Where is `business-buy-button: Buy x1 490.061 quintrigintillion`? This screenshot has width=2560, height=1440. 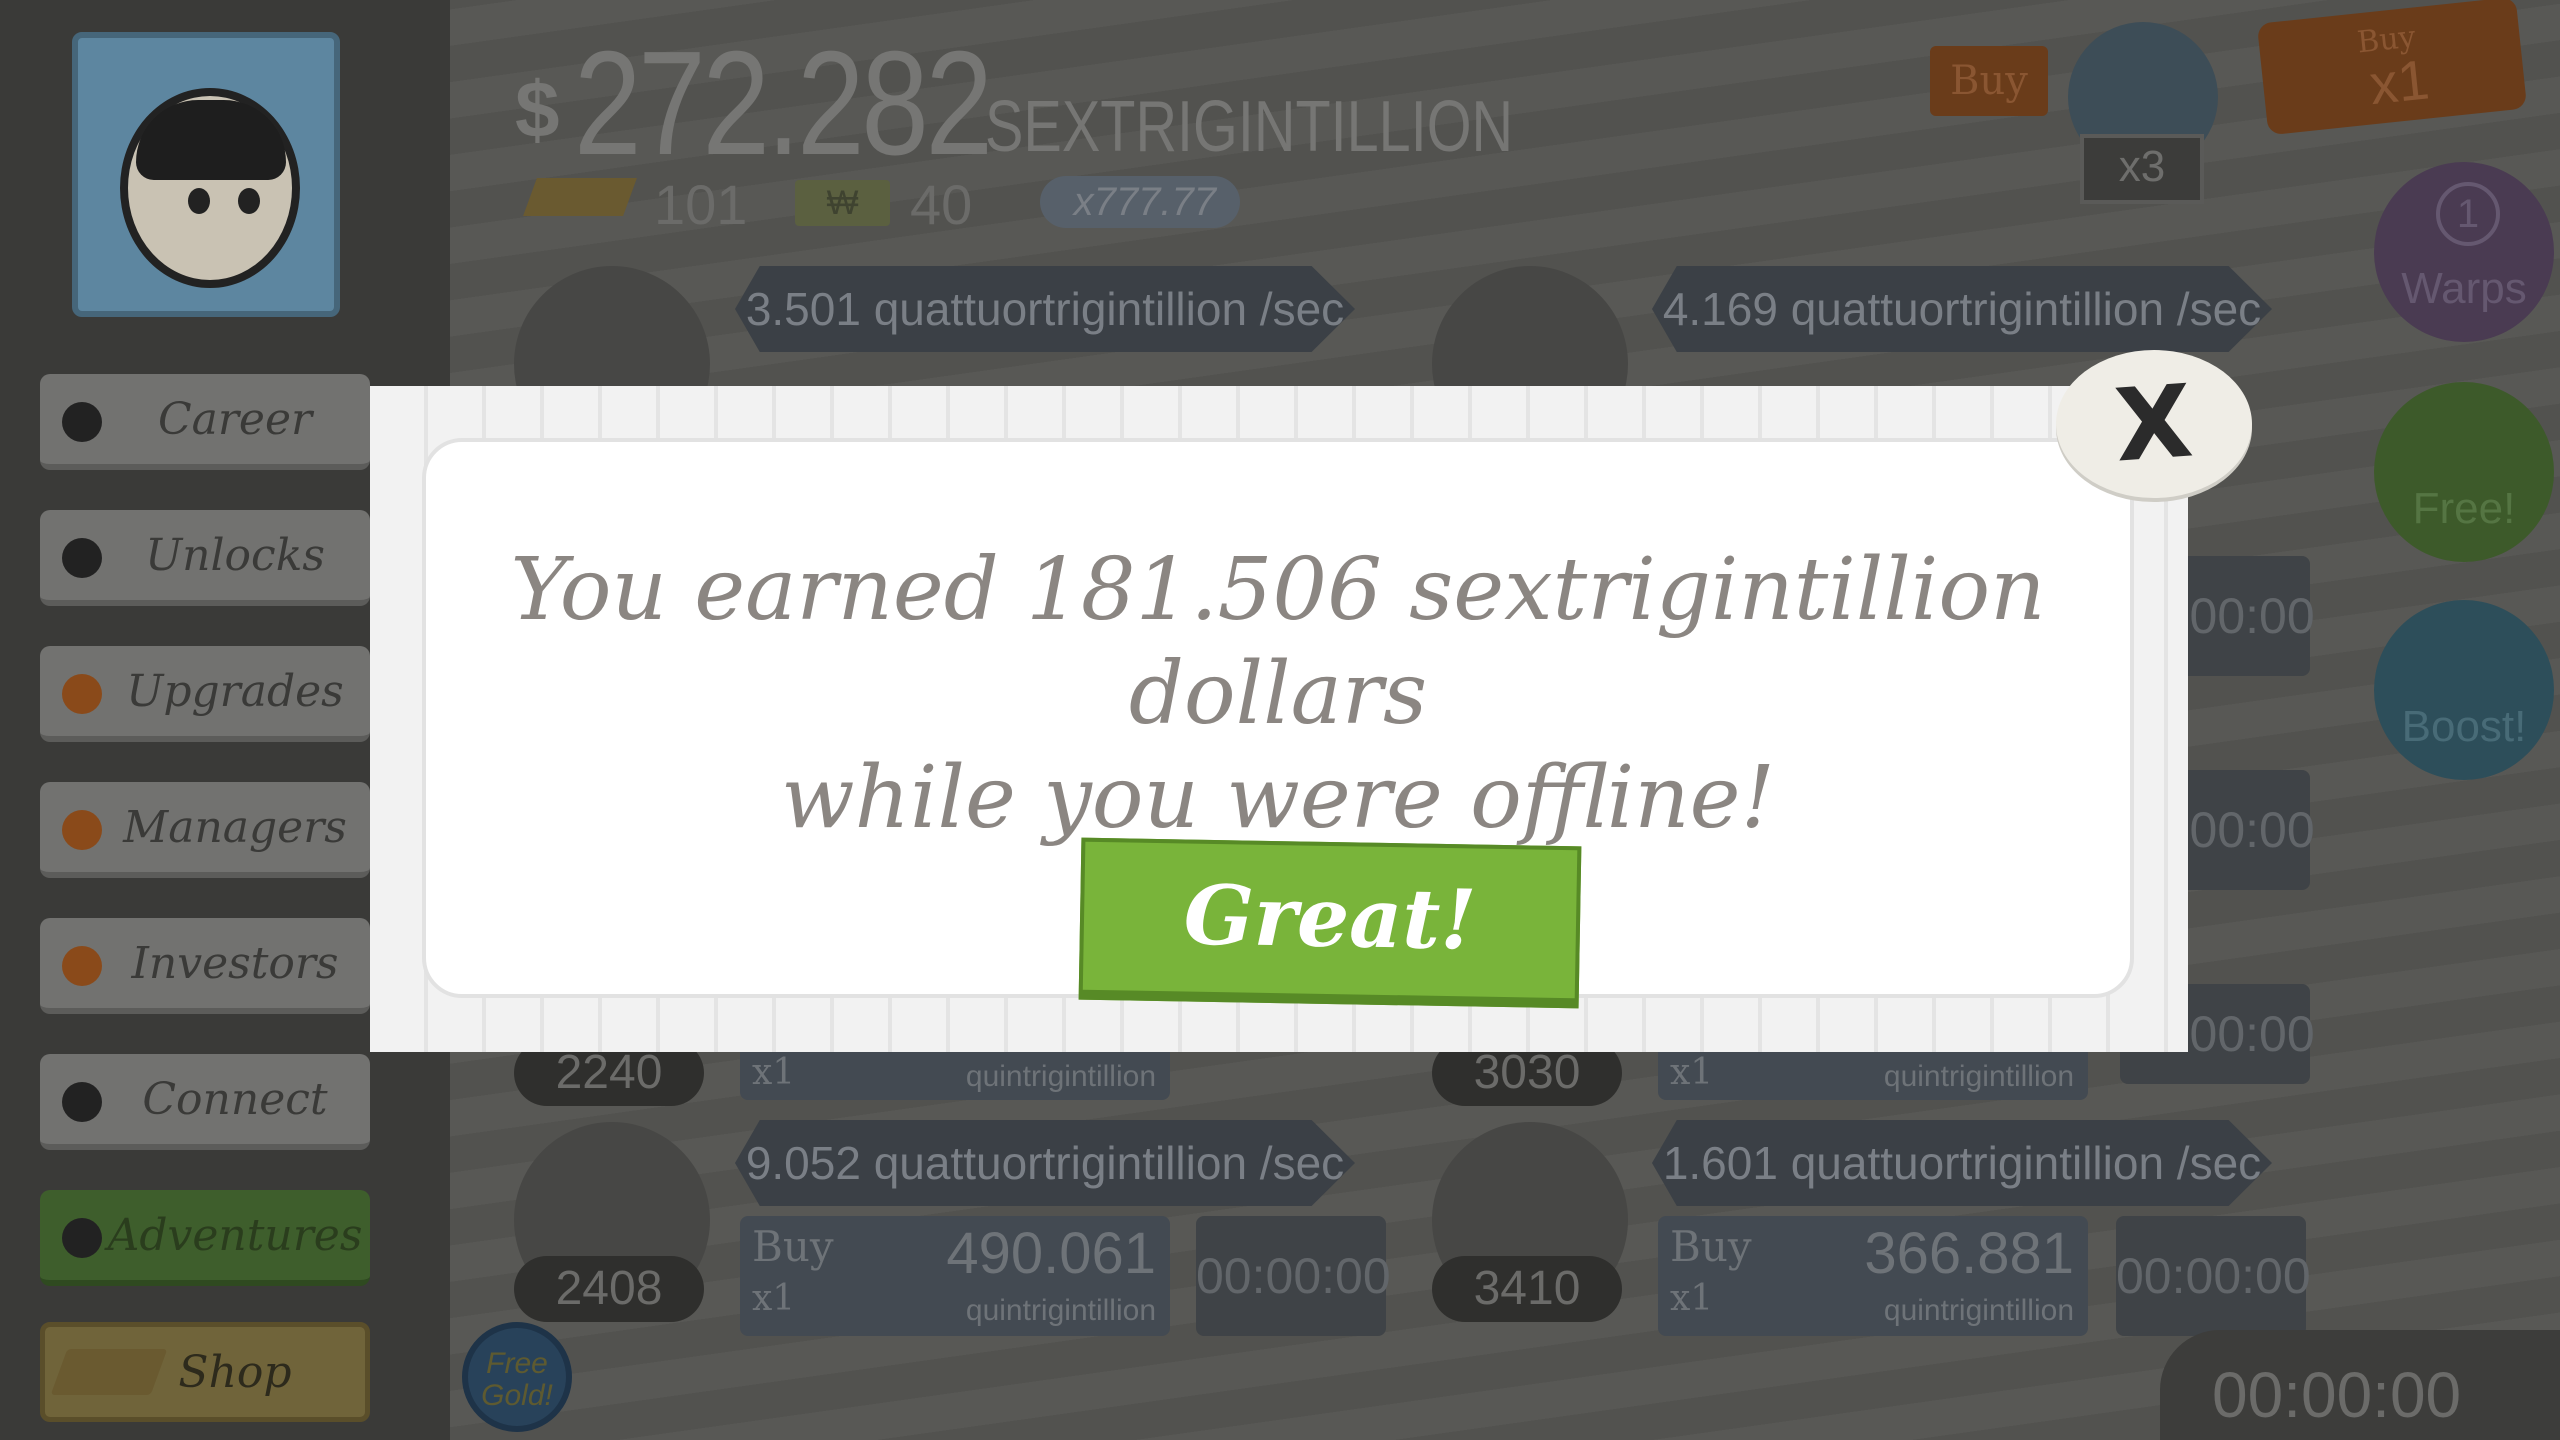
business-buy-button: Buy x1 490.061 quintrigintillion is located at coordinates (955, 1276).